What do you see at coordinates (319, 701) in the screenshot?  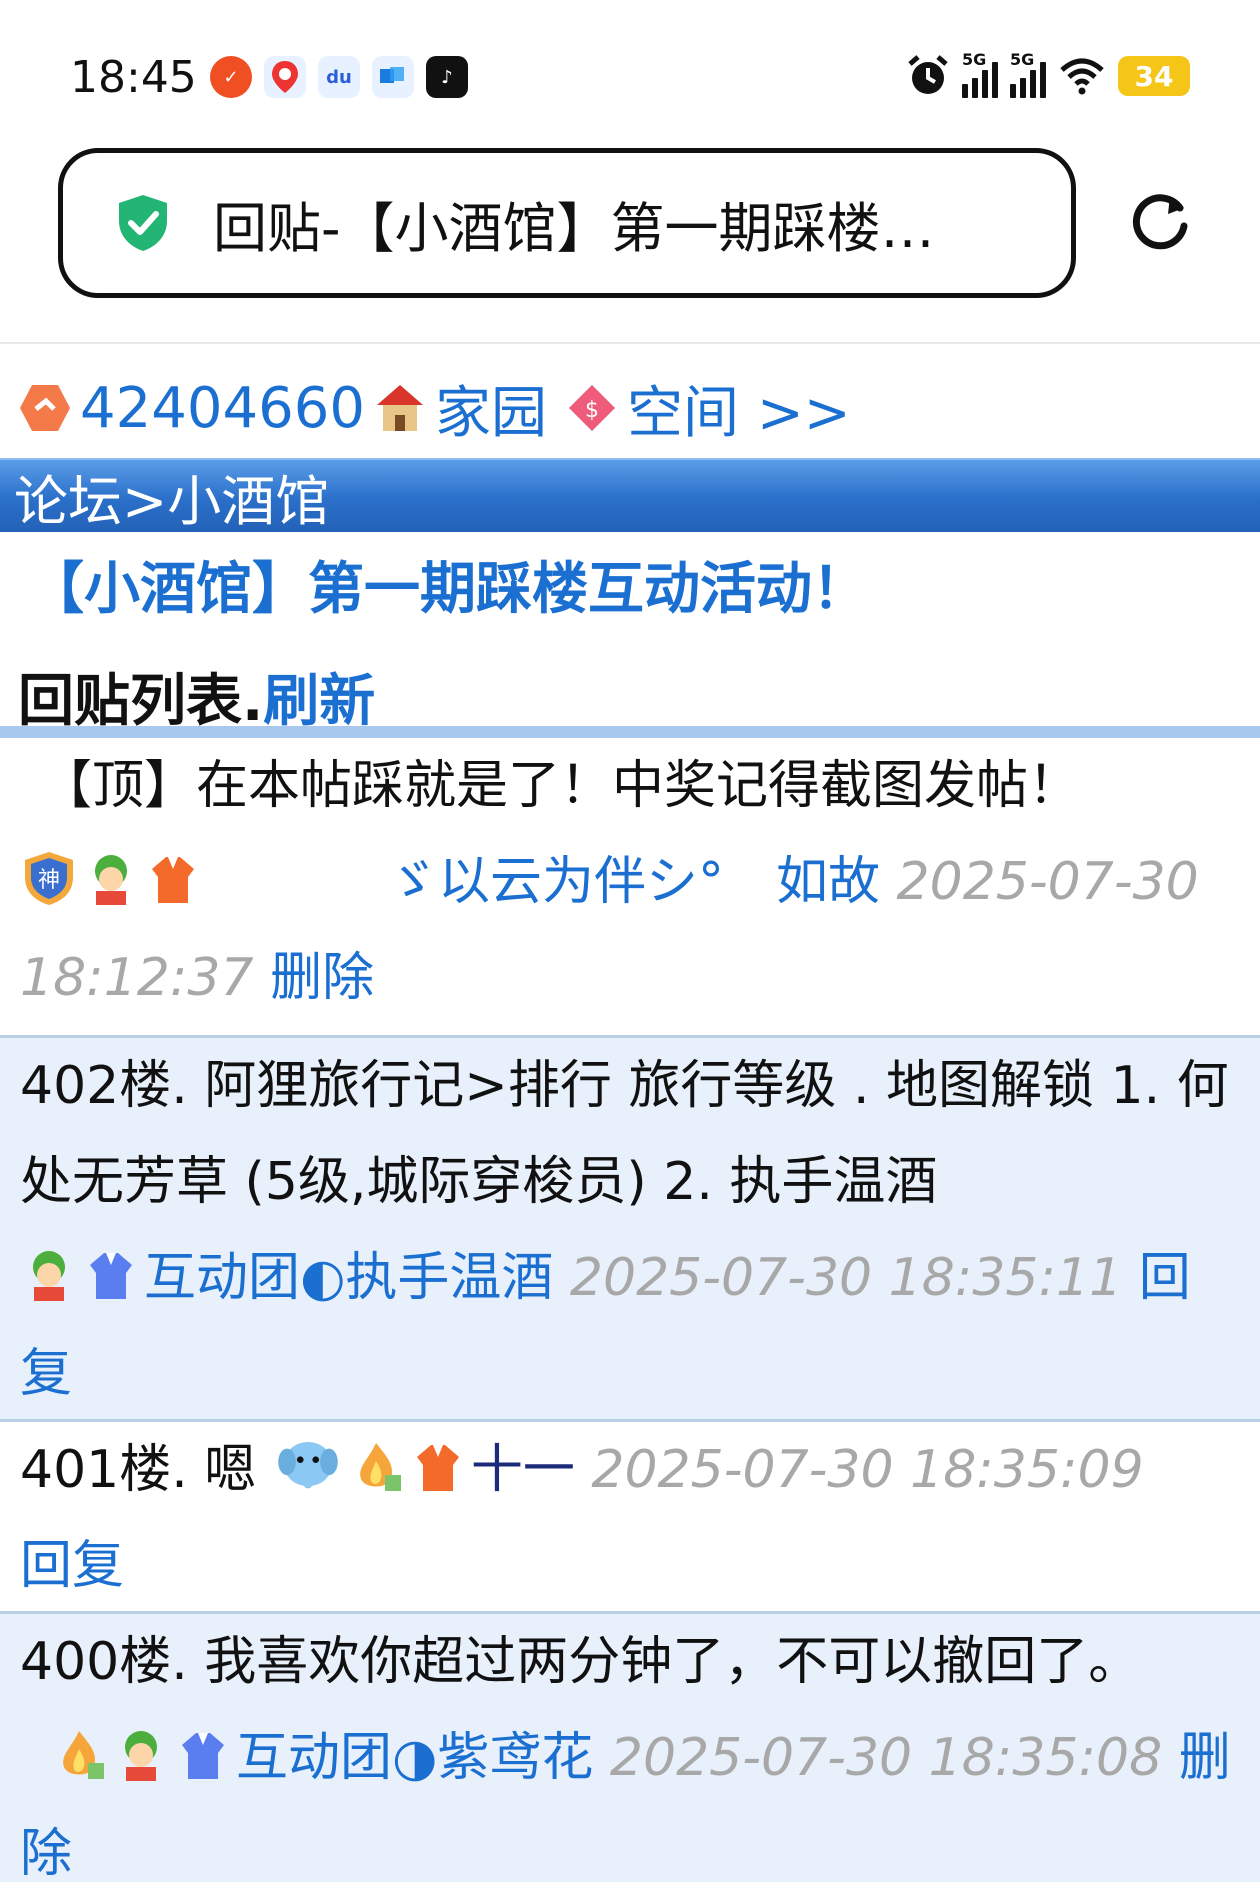 I see `refresh-link: 刷新` at bounding box center [319, 701].